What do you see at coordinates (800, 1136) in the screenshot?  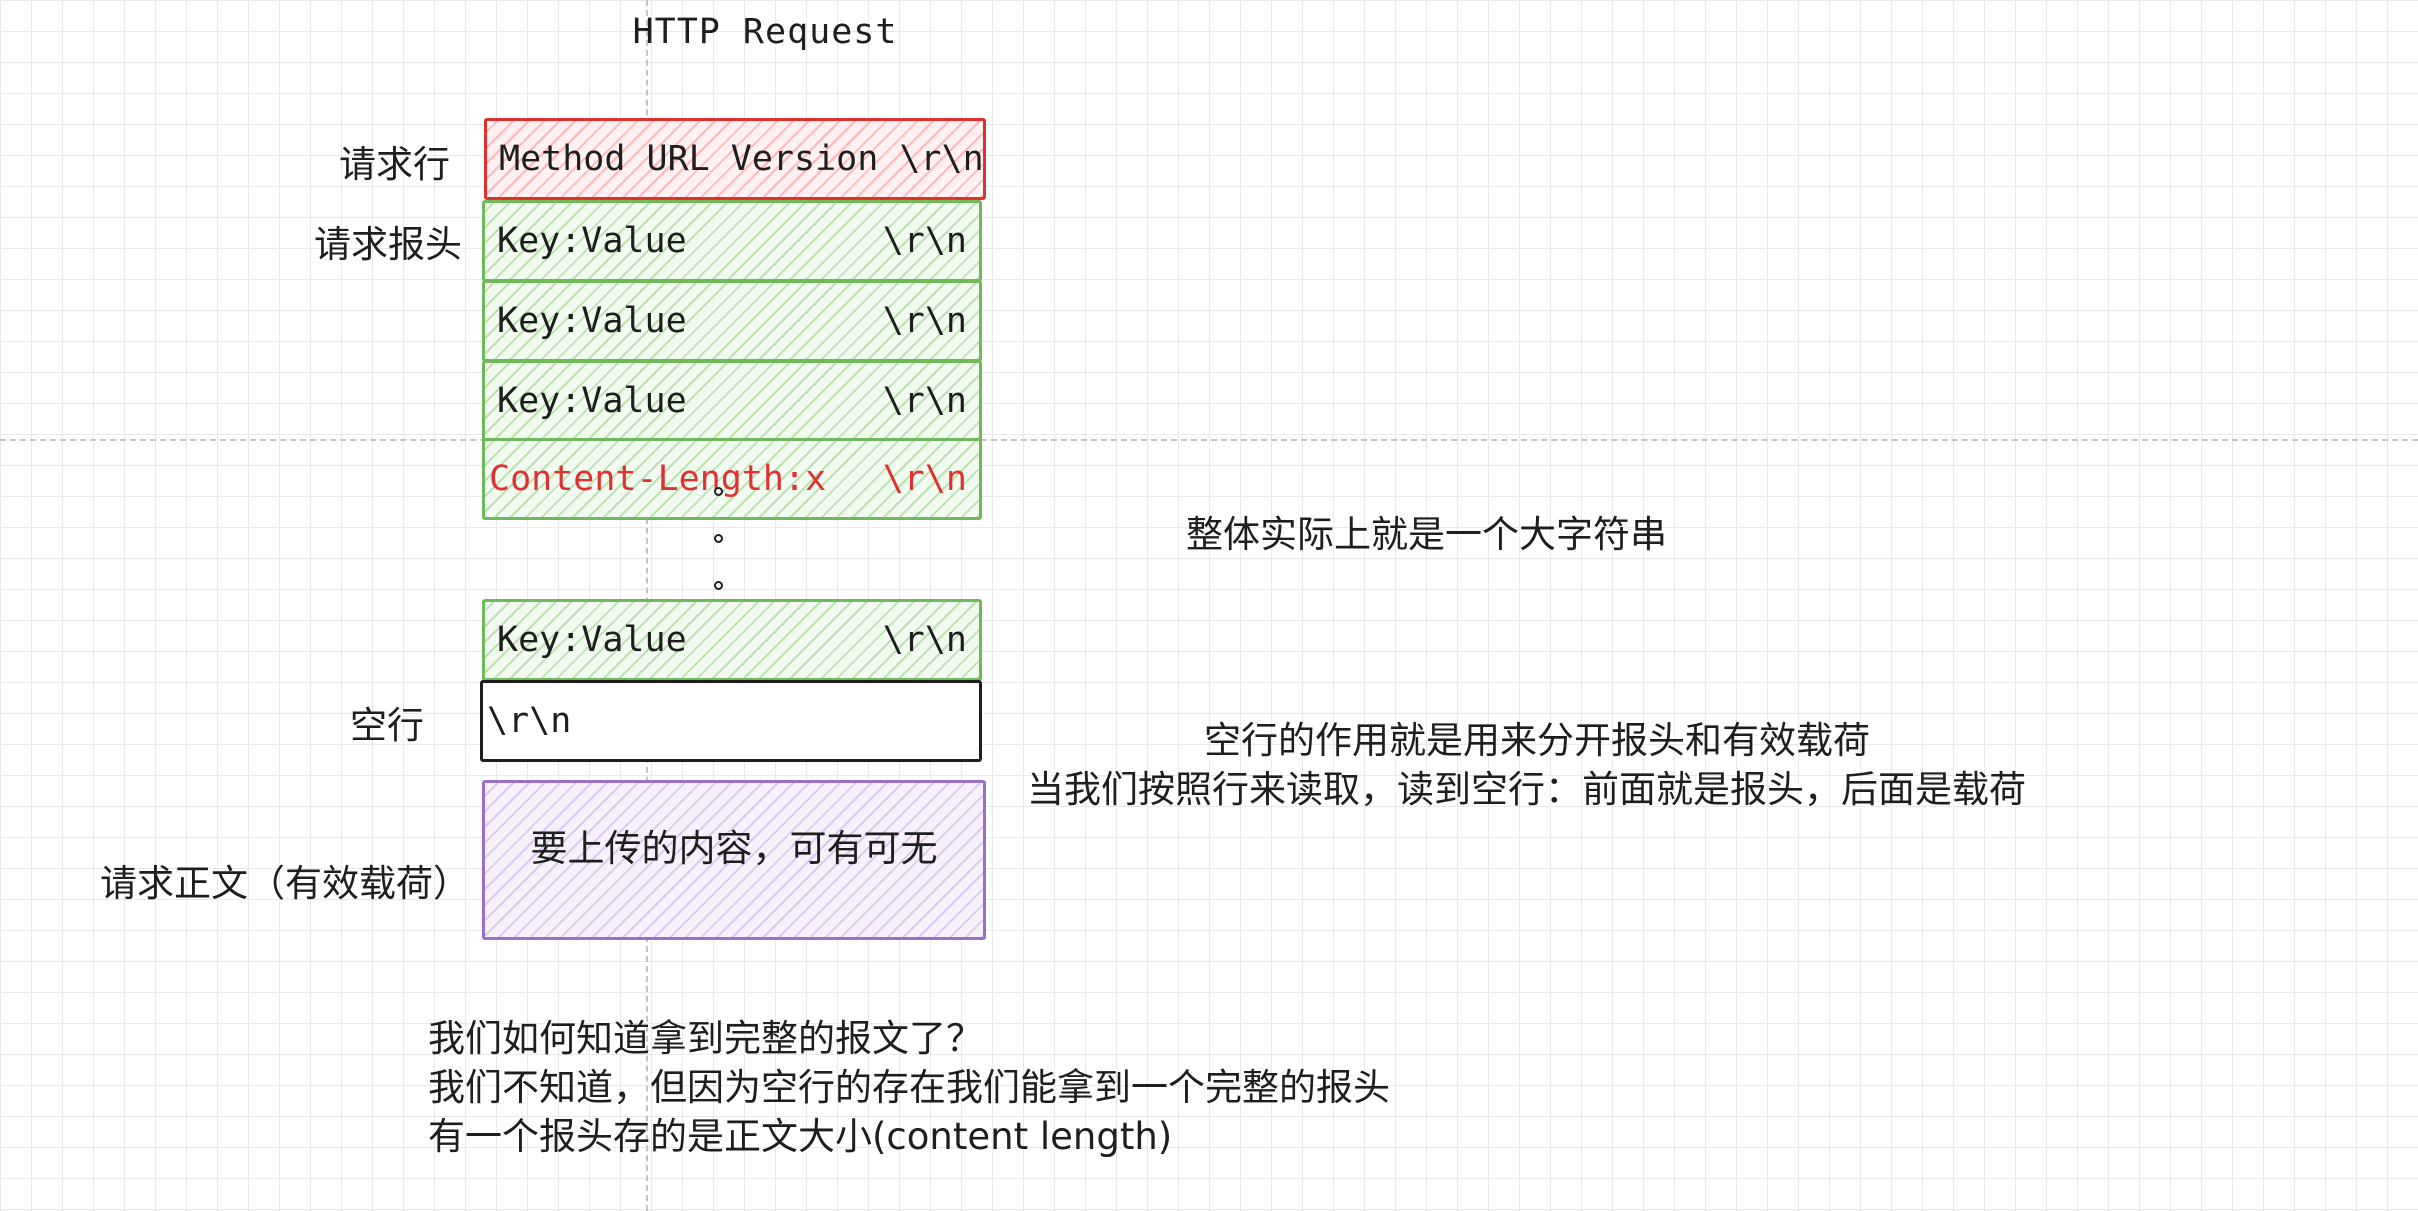 I see `note-content-length: 有一个报头存的是正文大小(content length)` at bounding box center [800, 1136].